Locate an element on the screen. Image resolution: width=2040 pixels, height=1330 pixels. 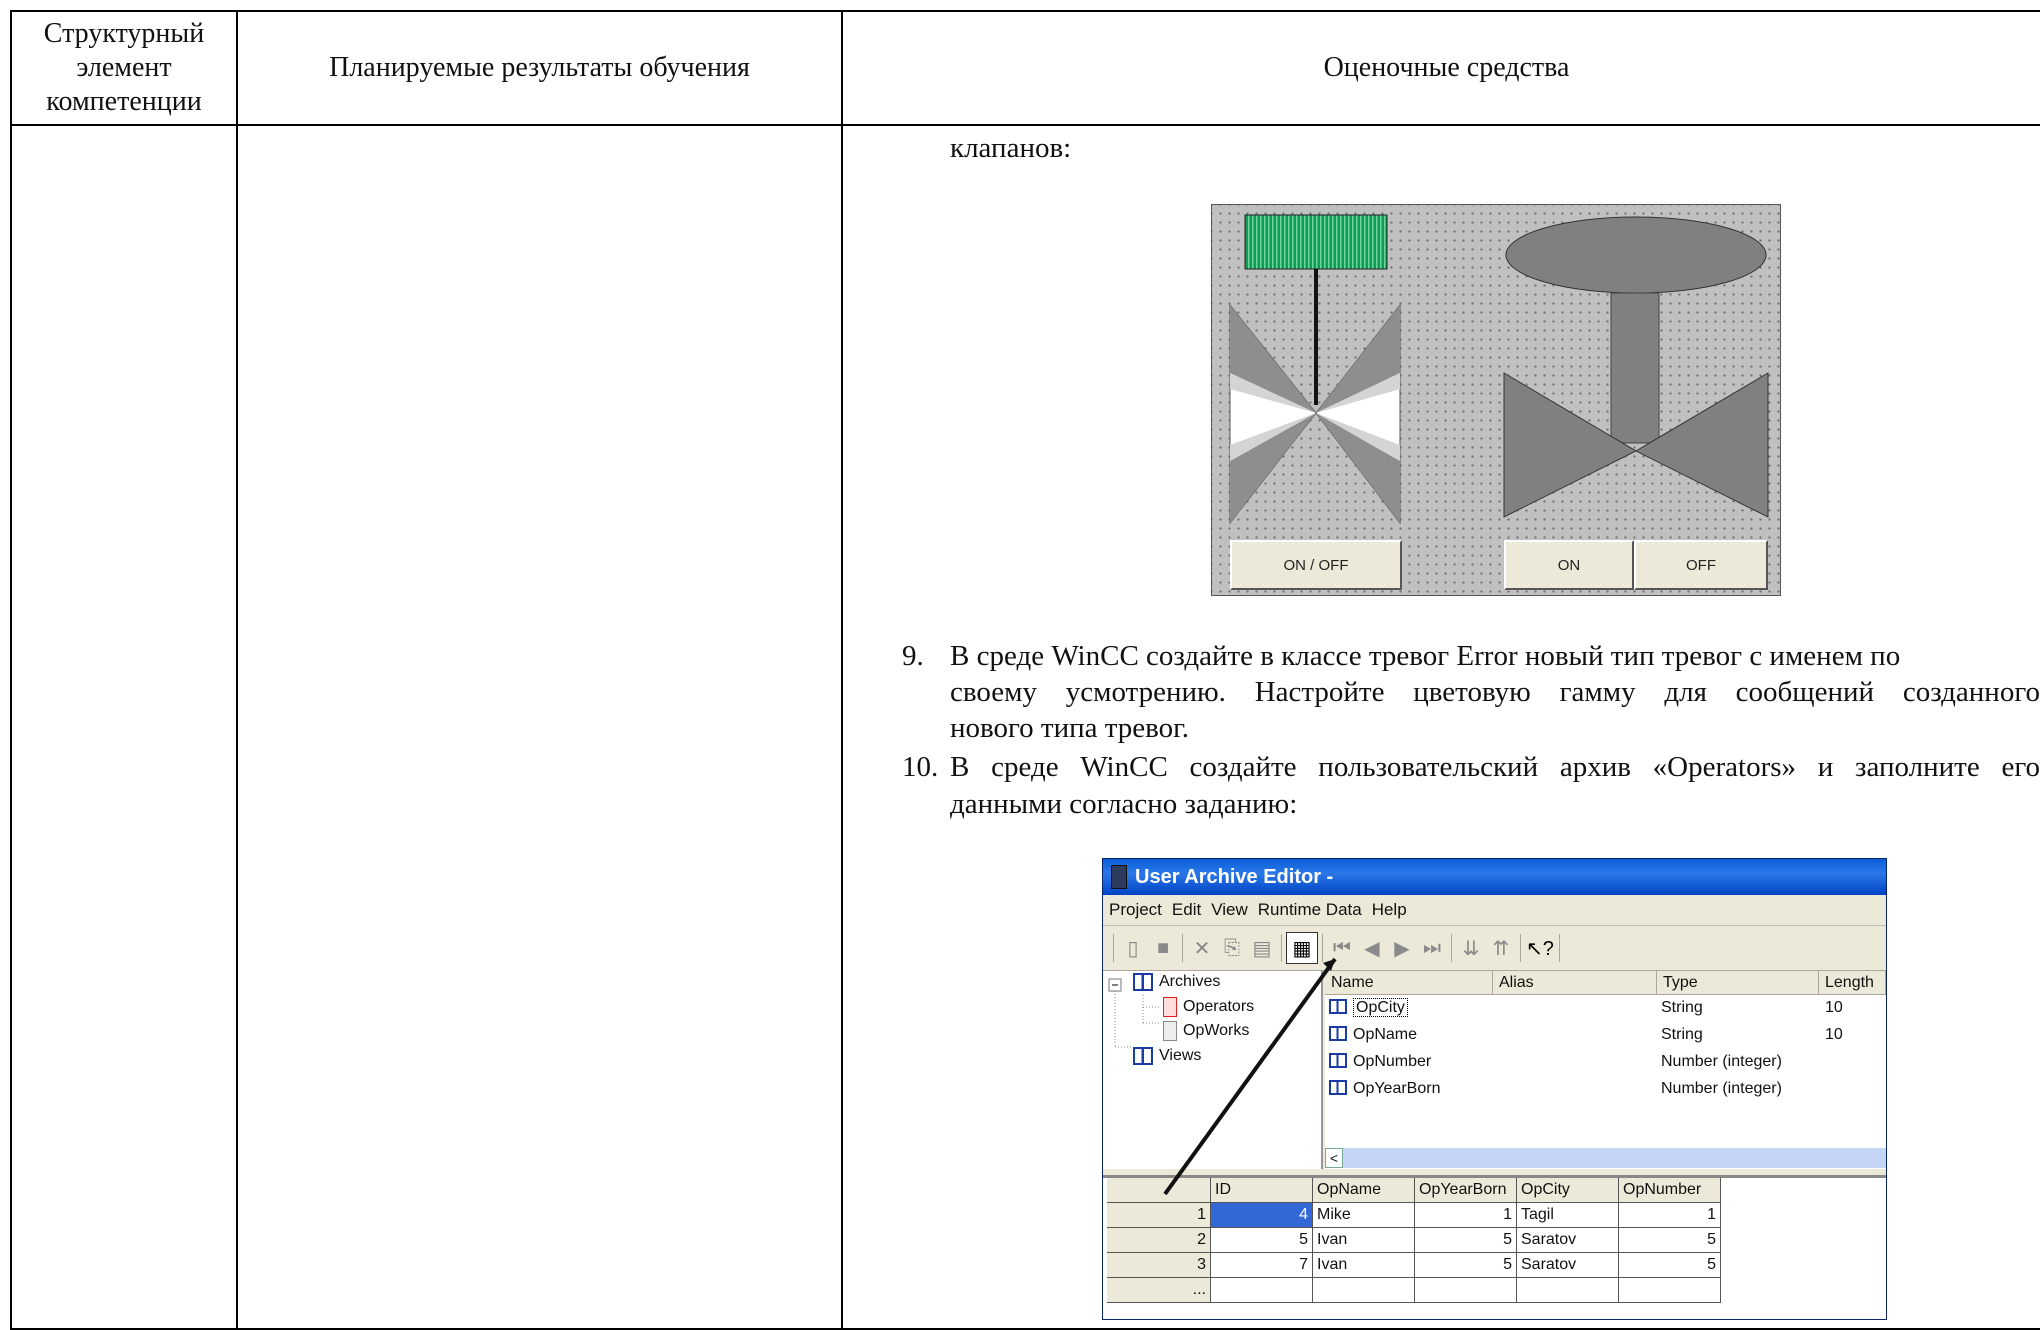
horizontal-scrollbar: < is located at coordinates (1605, 1158).